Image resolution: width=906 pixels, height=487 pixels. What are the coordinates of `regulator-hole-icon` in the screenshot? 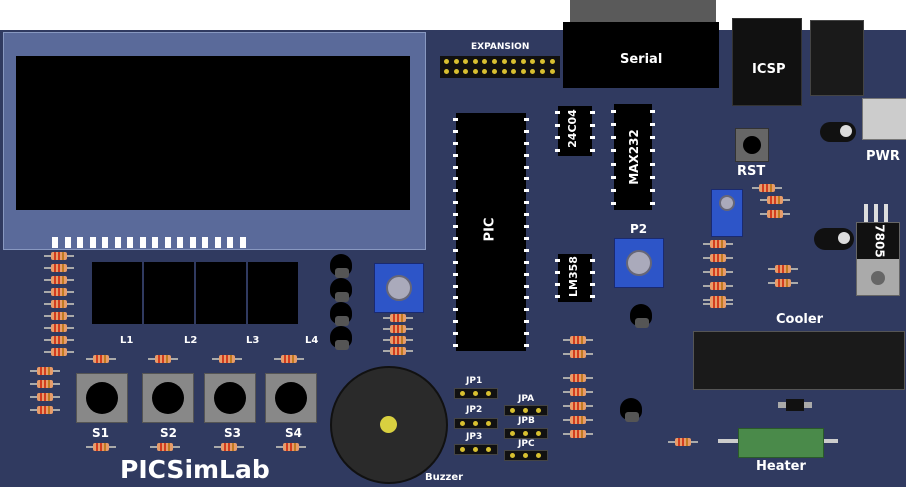 It's located at (878, 278).